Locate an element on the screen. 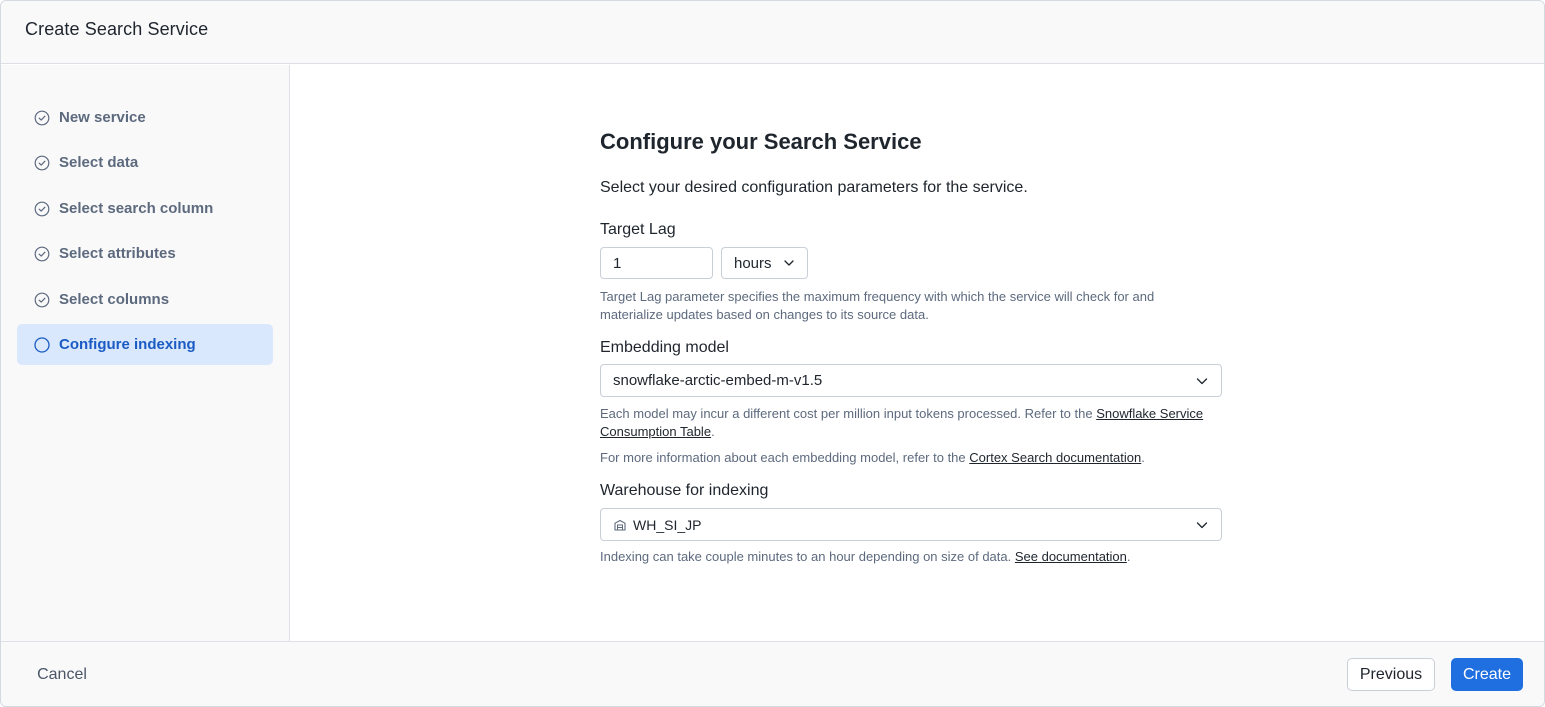  embedding-model-select: snowflake-arctic-embed-m-v1.5 is located at coordinates (911, 380).